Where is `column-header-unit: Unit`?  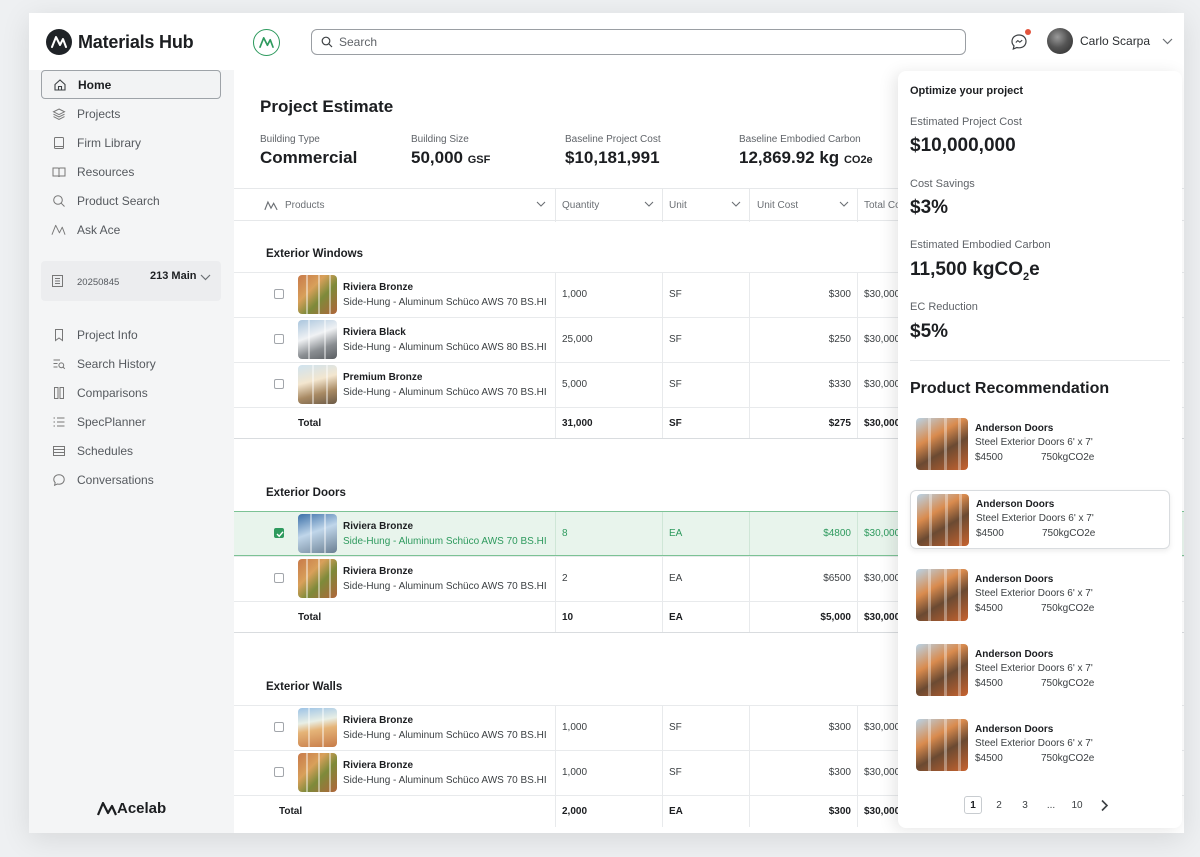
column-header-unit: Unit is located at coordinates (709, 205).